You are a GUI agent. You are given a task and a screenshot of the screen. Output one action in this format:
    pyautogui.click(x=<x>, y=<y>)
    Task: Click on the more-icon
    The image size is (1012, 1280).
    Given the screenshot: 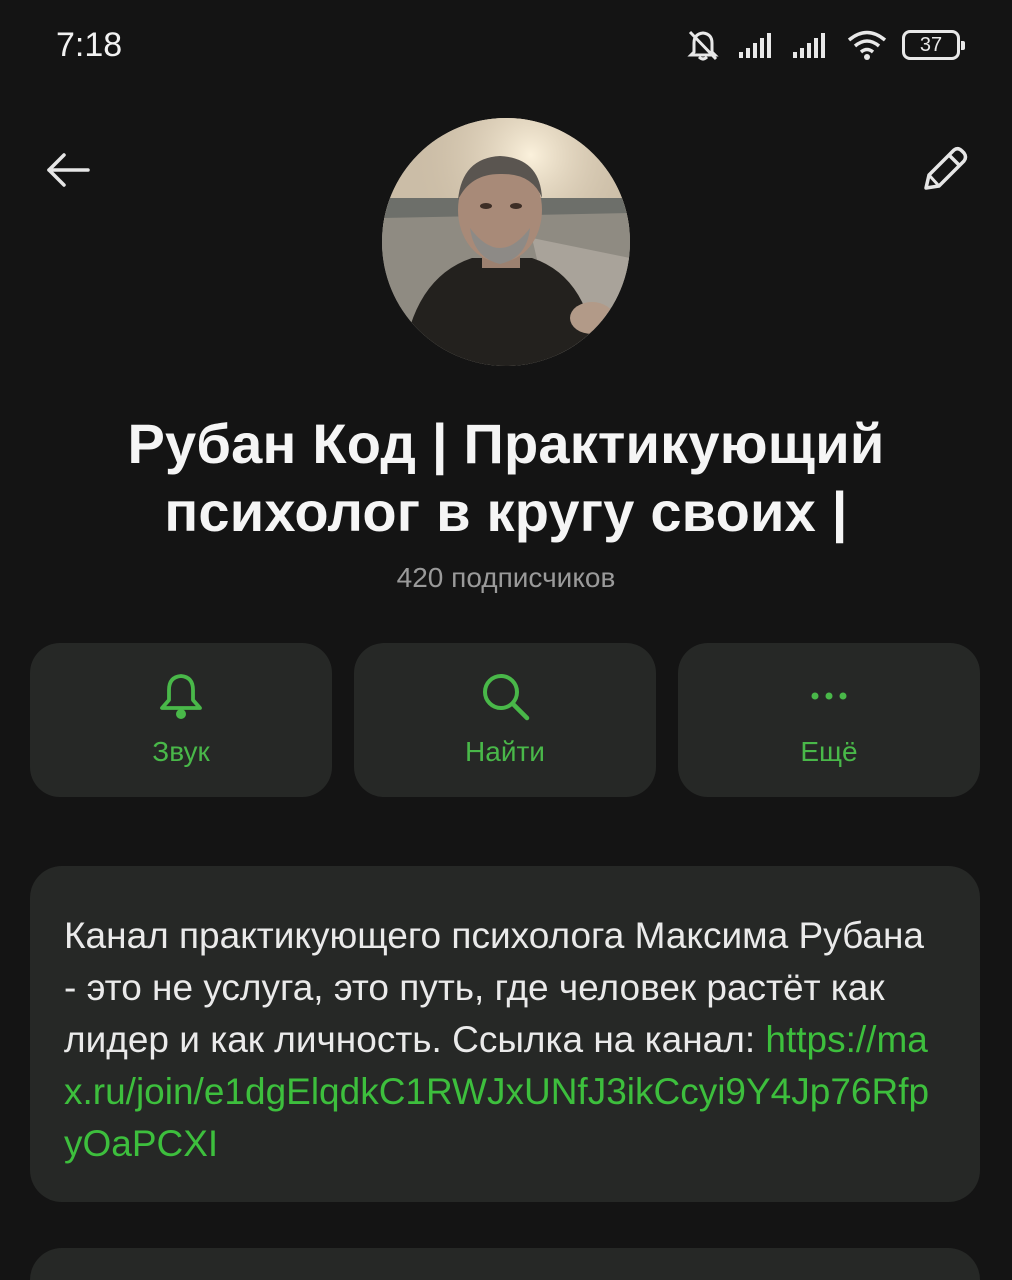 What is the action you would take?
    pyautogui.click(x=829, y=696)
    